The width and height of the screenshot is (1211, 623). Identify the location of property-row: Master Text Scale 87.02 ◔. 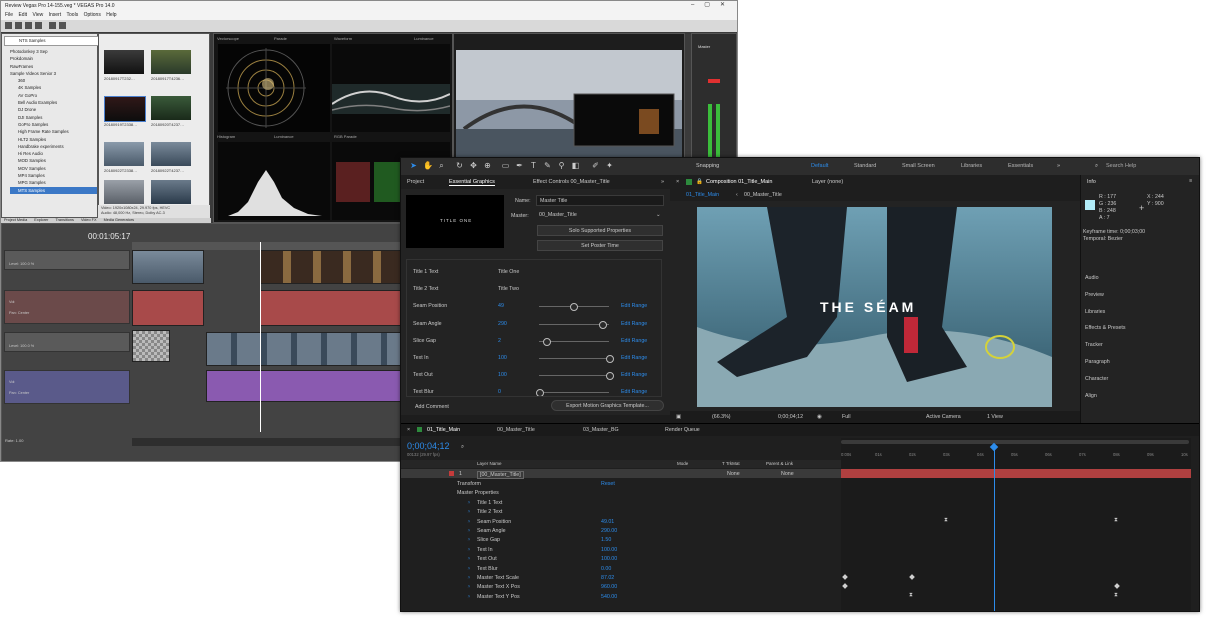
(621, 577).